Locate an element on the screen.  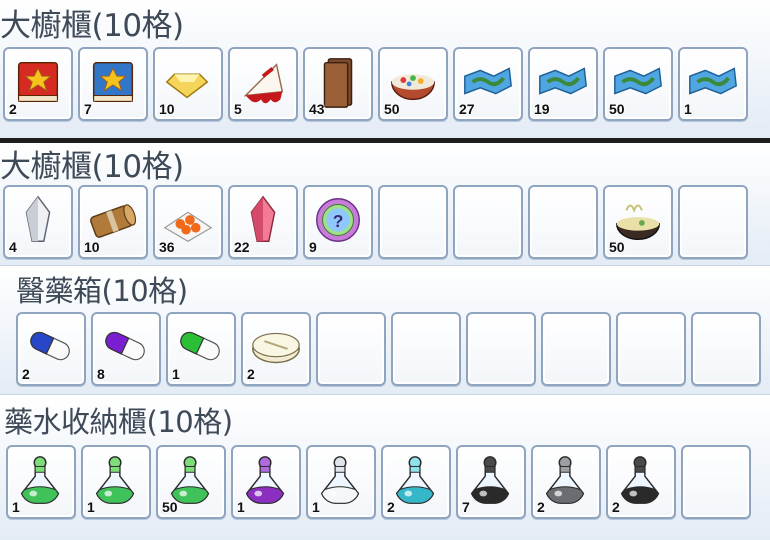
inventory-slot: 5 is located at coordinates (263, 84).